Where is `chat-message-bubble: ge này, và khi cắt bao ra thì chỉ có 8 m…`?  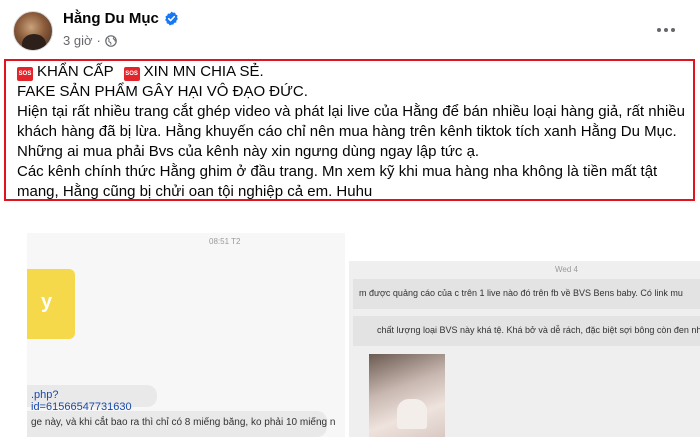
chat-message-bubble: ge này, và khi cắt bao ra thì chỉ có 8 m… is located at coordinates (181, 424).